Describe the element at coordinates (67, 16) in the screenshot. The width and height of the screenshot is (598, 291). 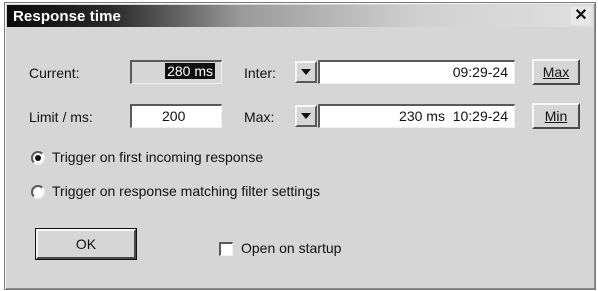
I see `dialog-title: Response time` at that location.